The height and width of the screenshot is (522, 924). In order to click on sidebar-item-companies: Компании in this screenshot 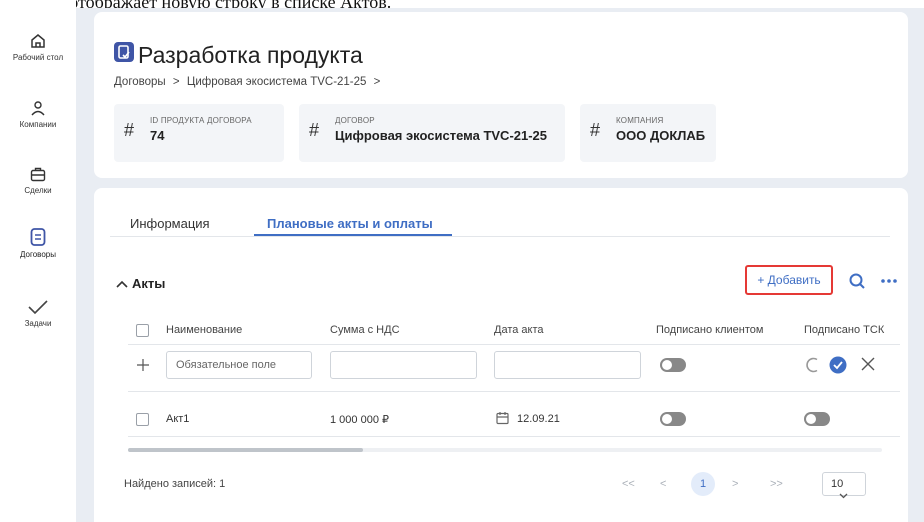, I will do `click(38, 114)`.